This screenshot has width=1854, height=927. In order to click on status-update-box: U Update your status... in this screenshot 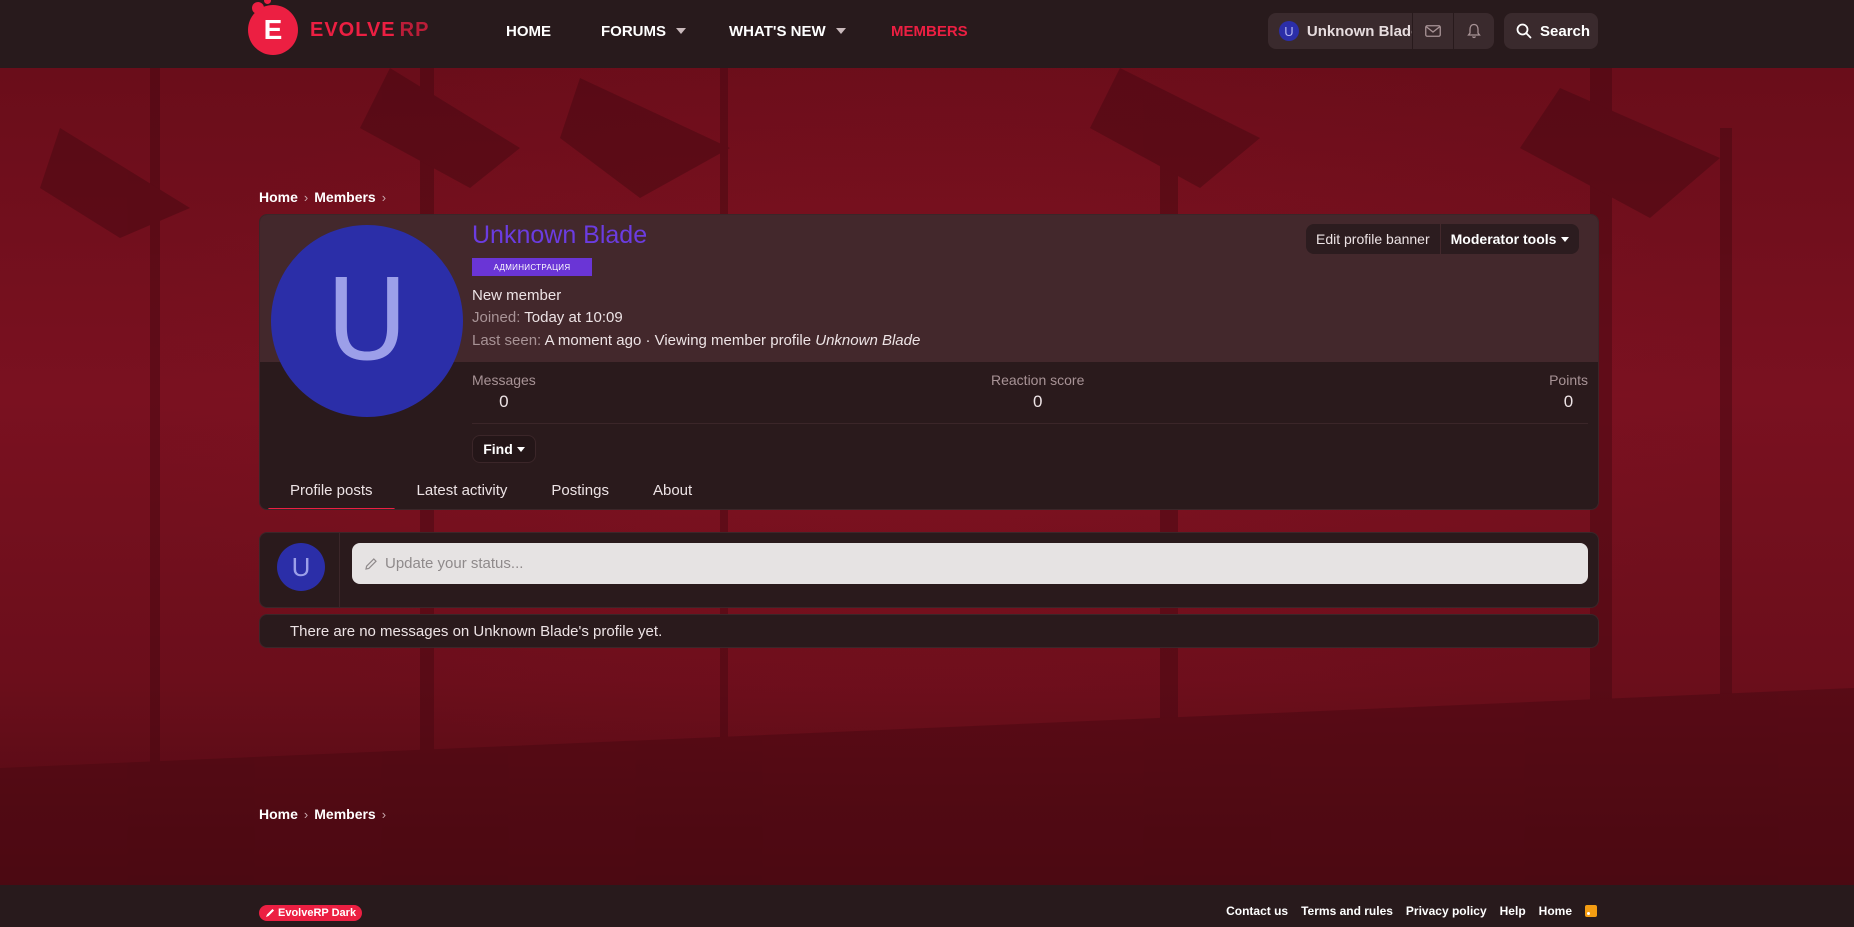, I will do `click(929, 570)`.